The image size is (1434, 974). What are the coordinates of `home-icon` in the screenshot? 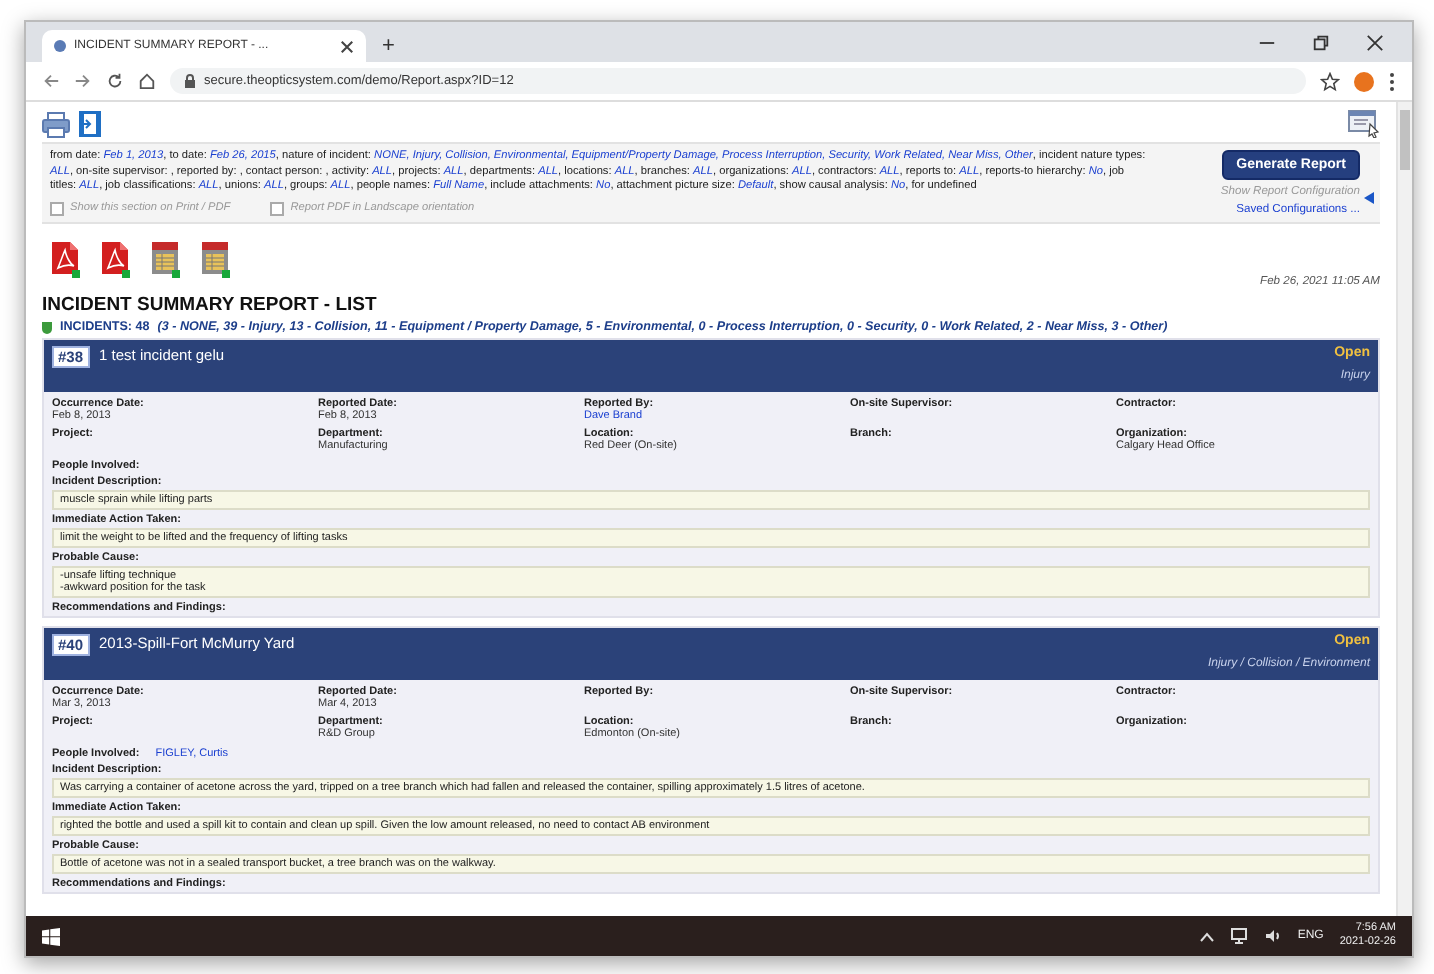 It's located at (147, 81).